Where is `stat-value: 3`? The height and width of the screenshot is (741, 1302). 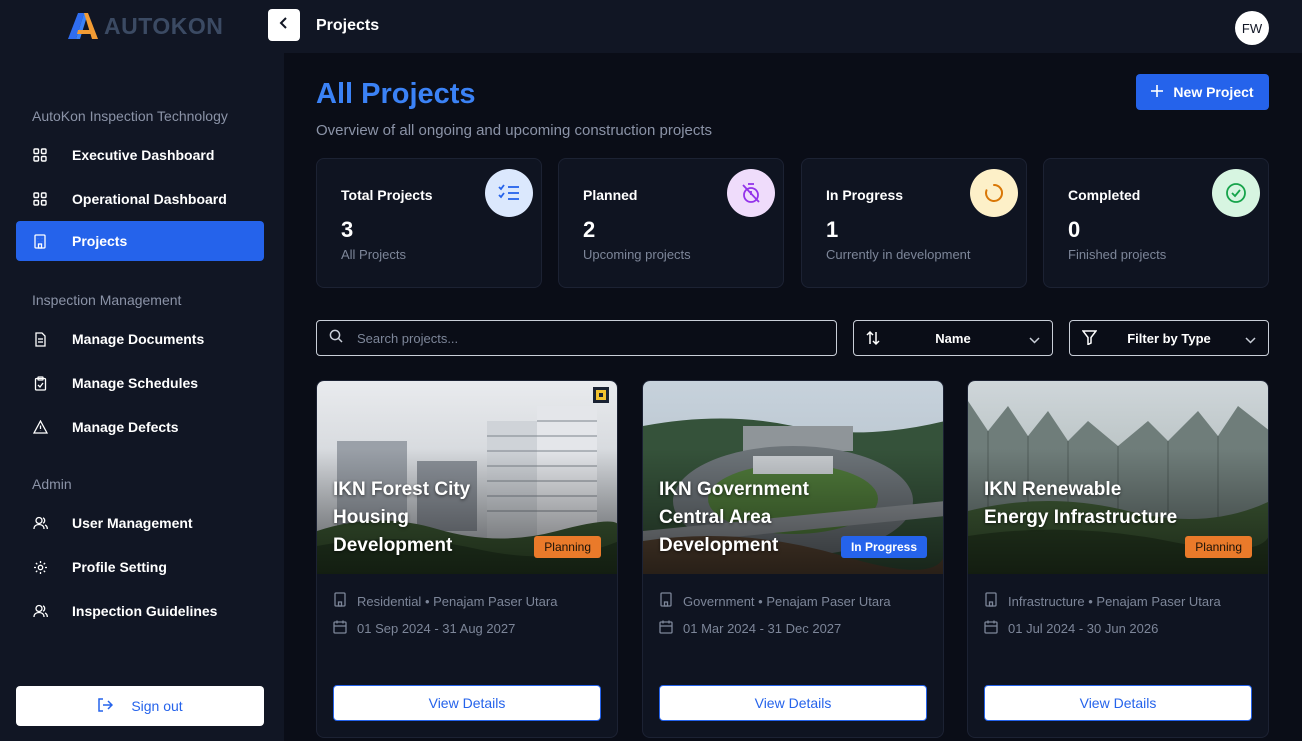 stat-value: 3 is located at coordinates (347, 229).